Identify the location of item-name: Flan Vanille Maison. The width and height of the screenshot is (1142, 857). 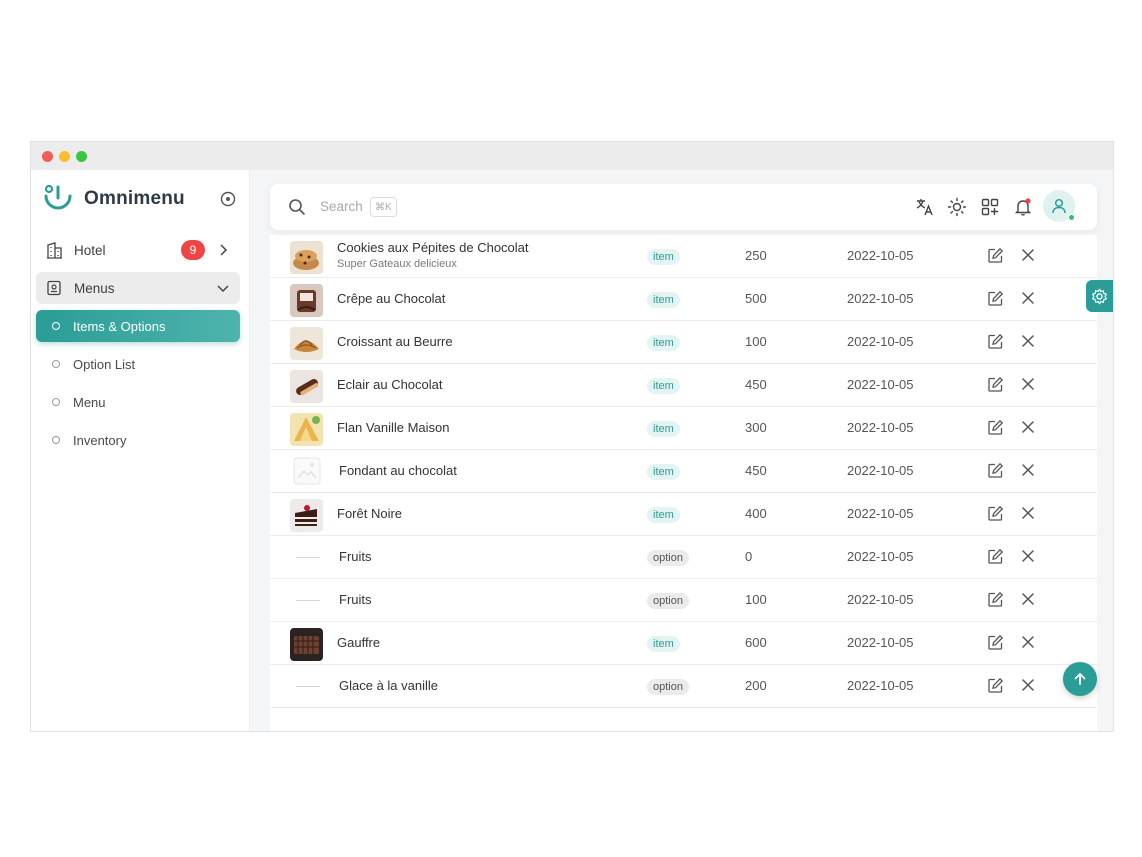
(393, 427).